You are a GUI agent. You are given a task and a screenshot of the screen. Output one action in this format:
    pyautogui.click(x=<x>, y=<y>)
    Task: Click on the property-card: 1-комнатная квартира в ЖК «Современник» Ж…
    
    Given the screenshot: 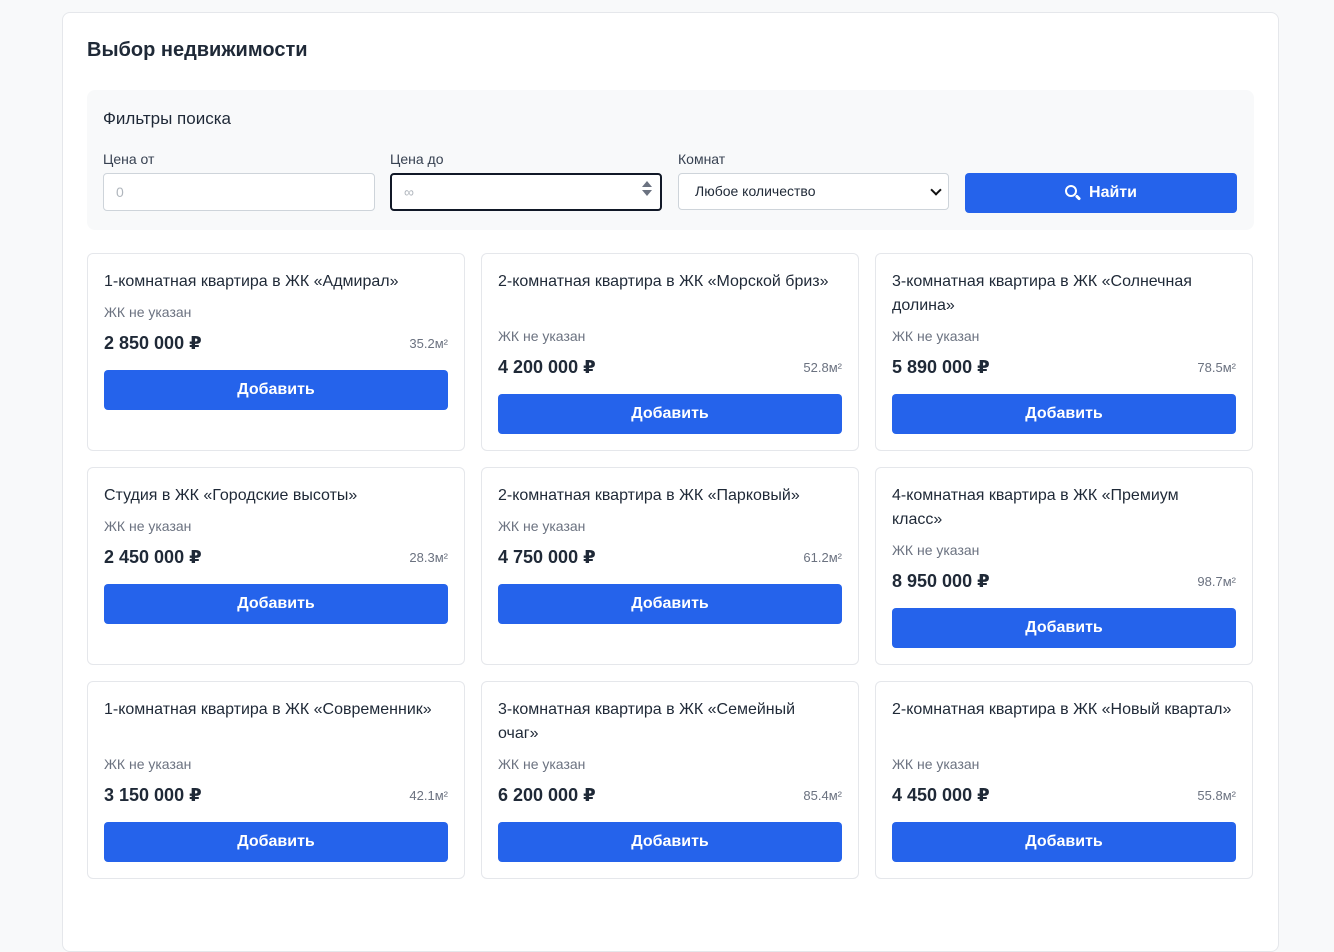 What is the action you would take?
    pyautogui.click(x=276, y=780)
    